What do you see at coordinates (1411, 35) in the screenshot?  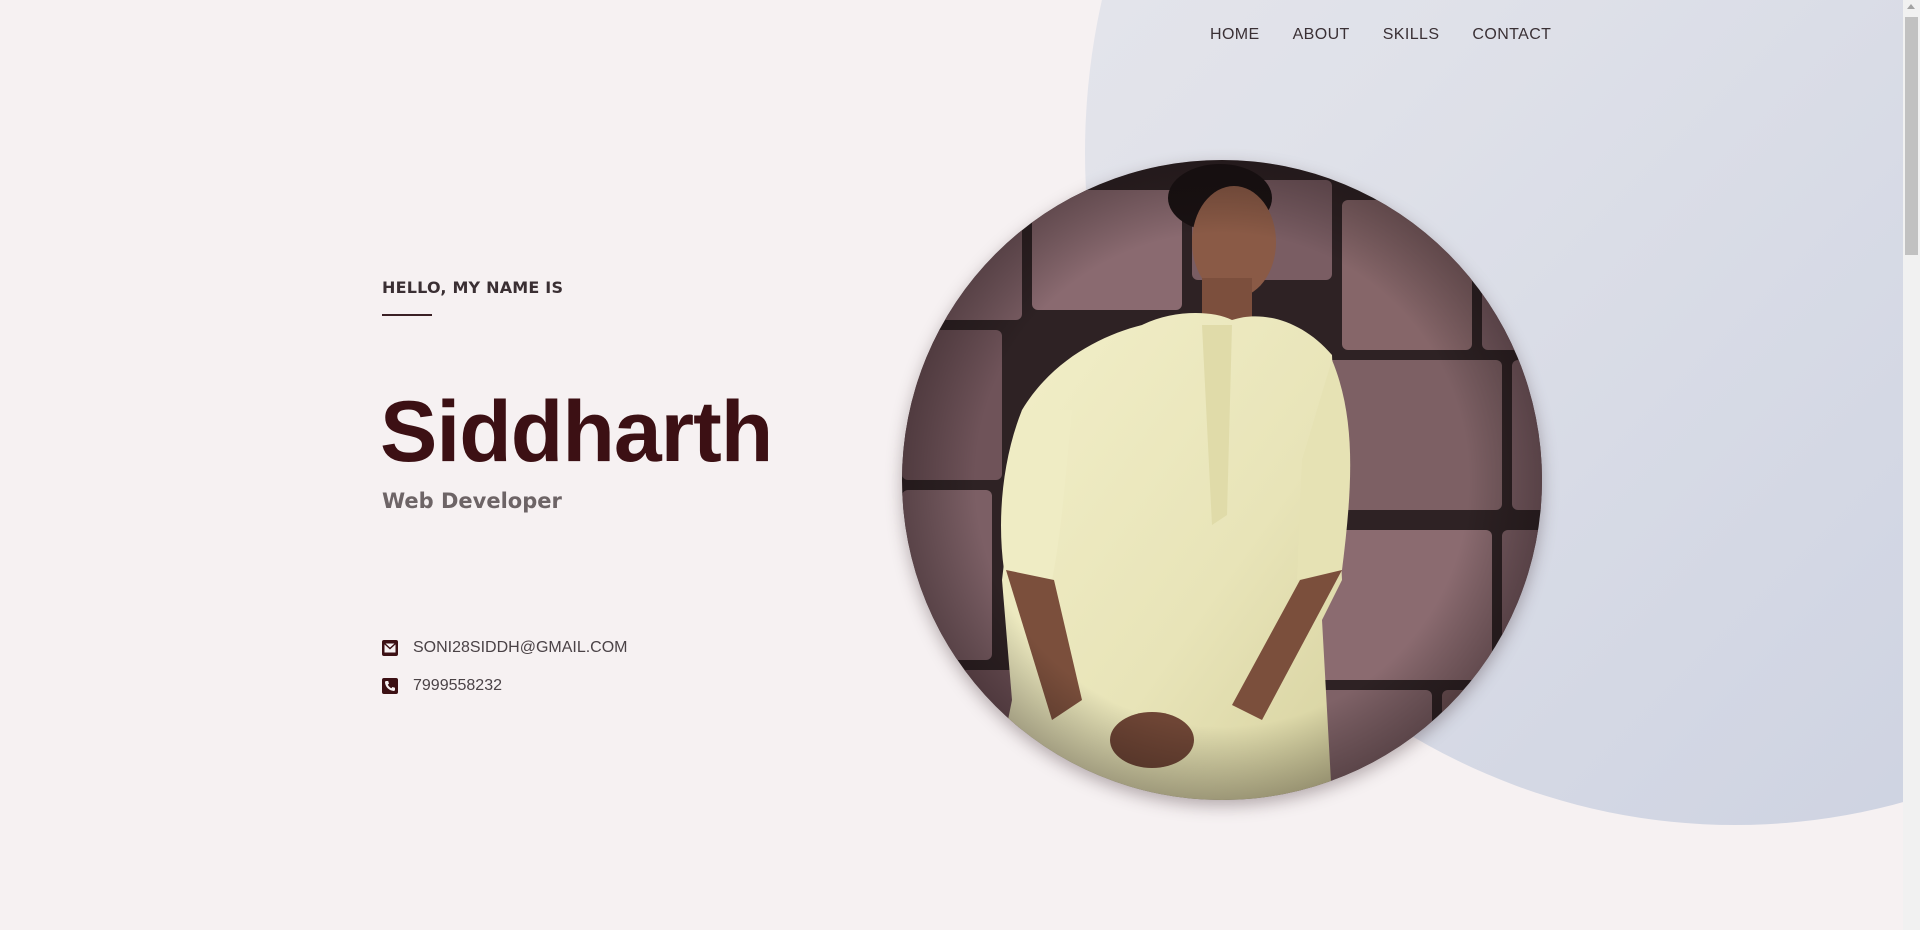 I see `nav-skills: SKILLS` at bounding box center [1411, 35].